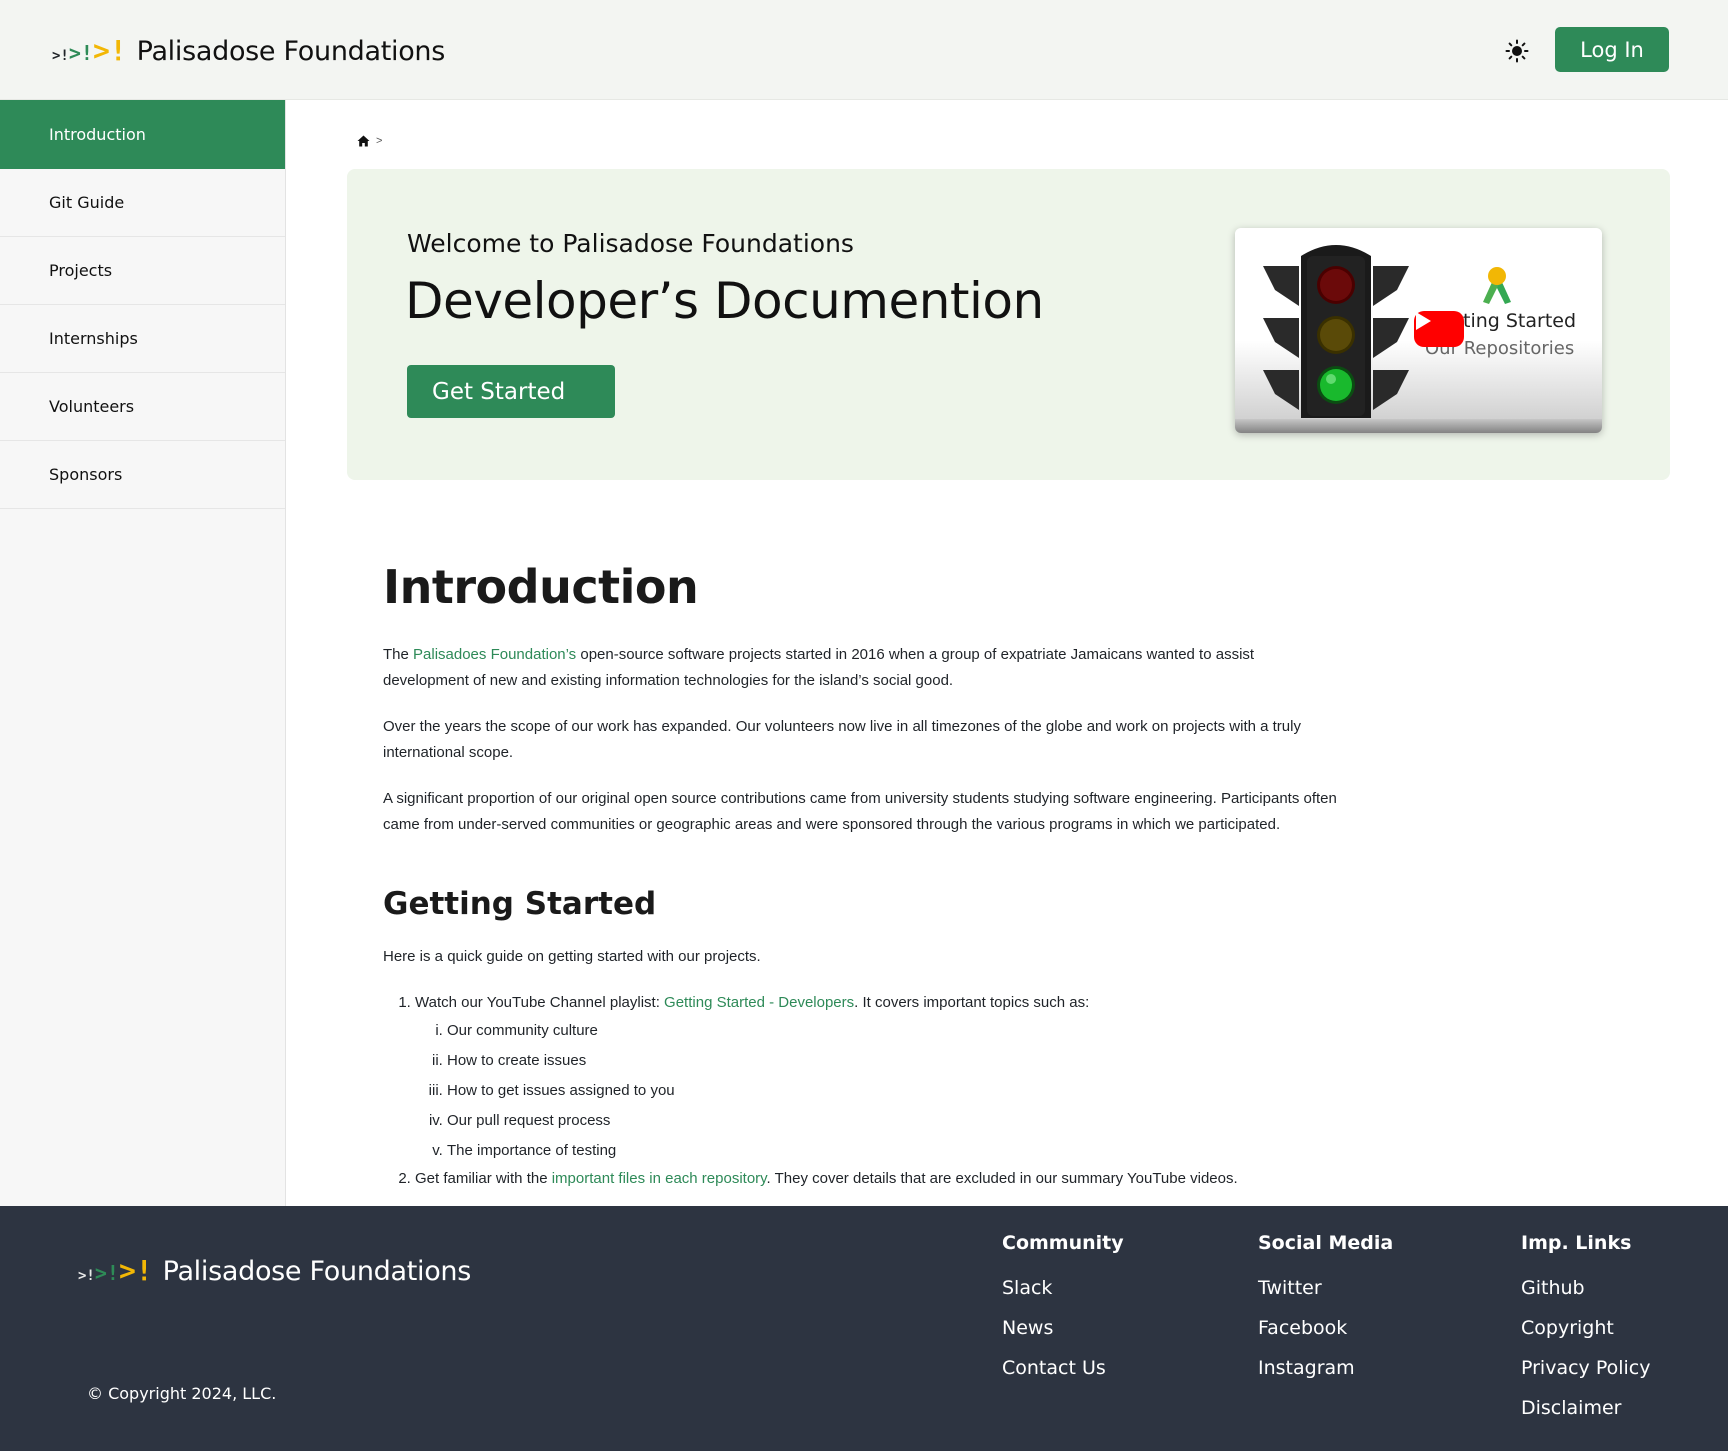 Image resolution: width=1728 pixels, height=1451 pixels. I want to click on breadcrumb: >, so click(369, 141).